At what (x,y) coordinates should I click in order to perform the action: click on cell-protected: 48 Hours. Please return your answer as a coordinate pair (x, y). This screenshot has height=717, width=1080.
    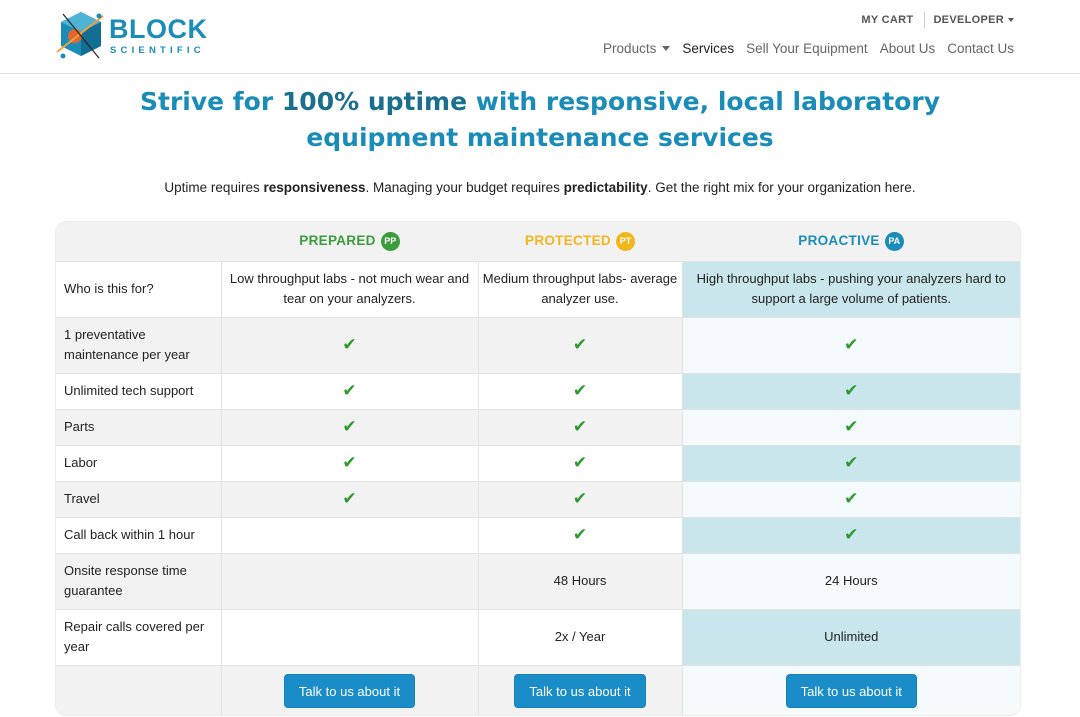
    Looking at the image, I should click on (579, 580).